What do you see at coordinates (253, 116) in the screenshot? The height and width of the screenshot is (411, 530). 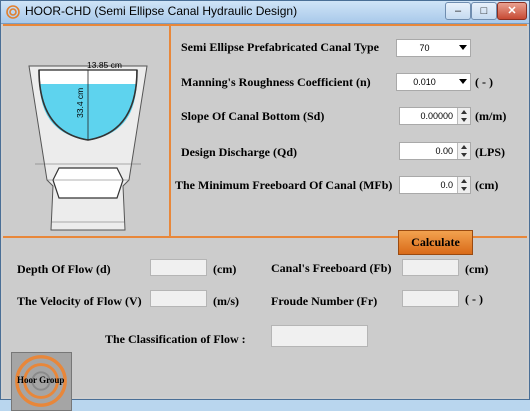 I see `slope-label: Slope Of Canal Bottom (Sd)` at bounding box center [253, 116].